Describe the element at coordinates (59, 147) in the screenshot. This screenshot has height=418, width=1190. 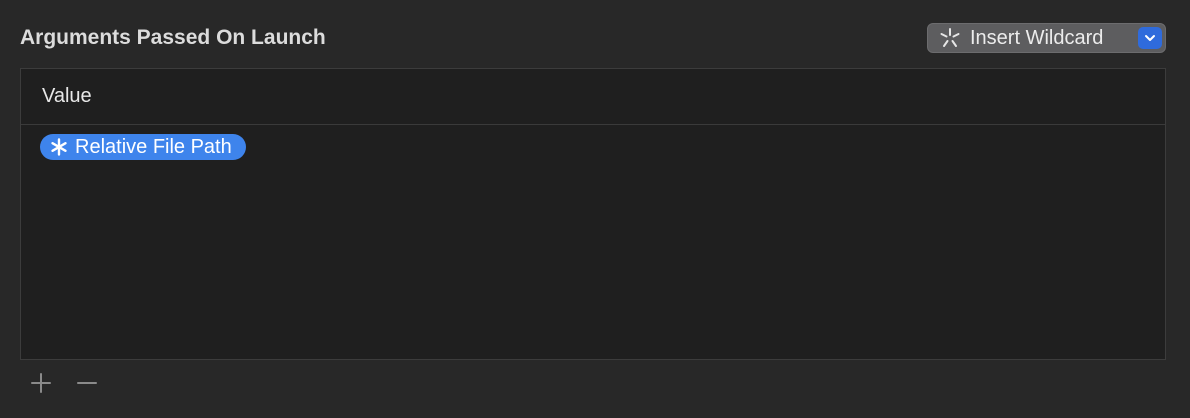
I see `asterisk-icon` at that location.